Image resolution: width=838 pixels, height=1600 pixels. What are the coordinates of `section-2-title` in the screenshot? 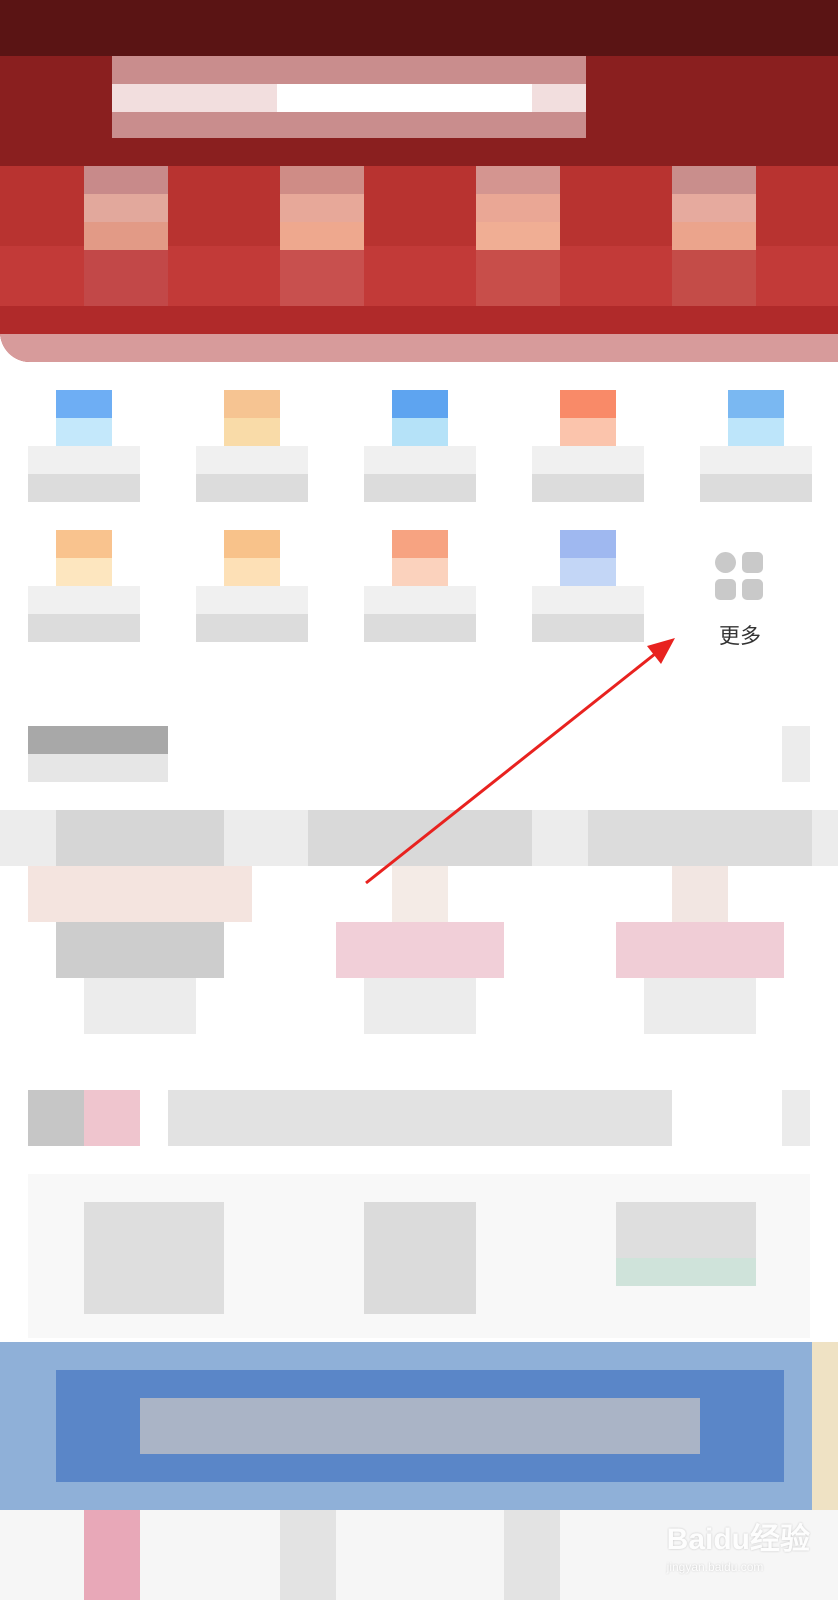 It's located at (420, 1118).